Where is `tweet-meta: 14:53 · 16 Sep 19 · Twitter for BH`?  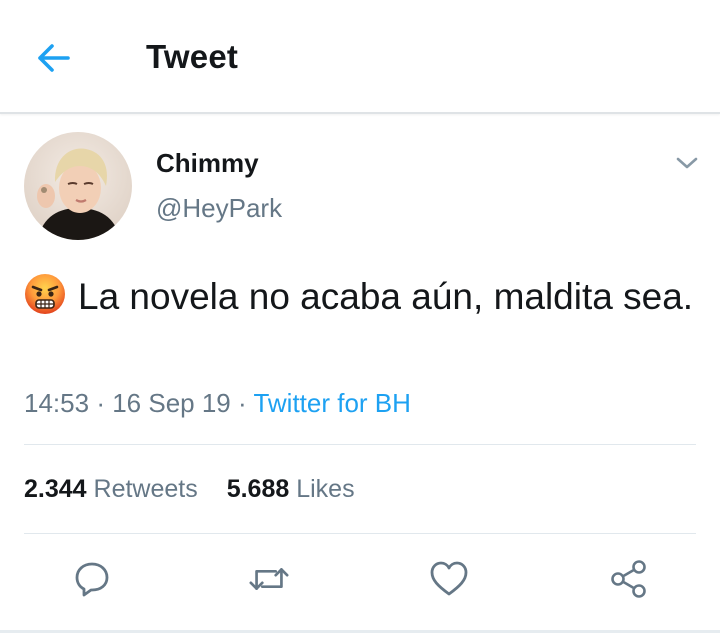 tweet-meta: 14:53 · 16 Sep 19 · Twitter for BH is located at coordinates (217, 403).